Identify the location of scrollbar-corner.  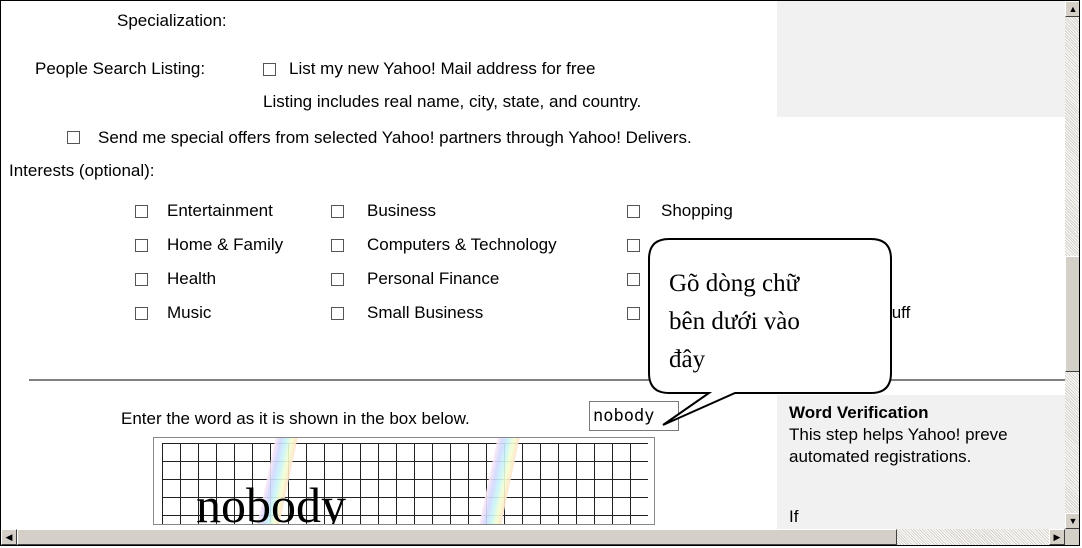
(1072, 537).